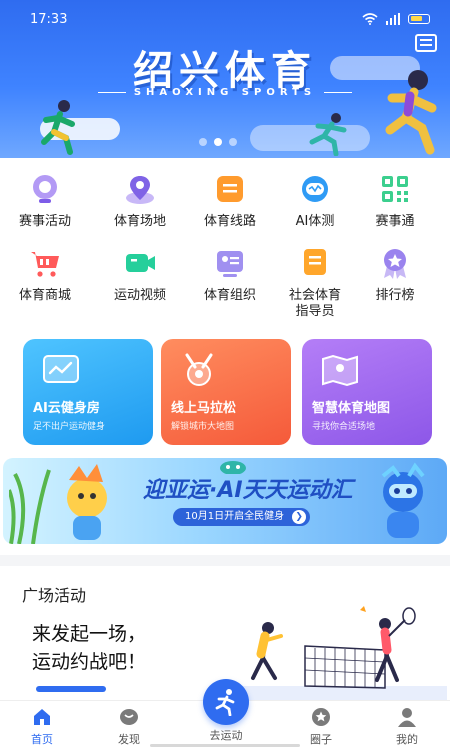 This screenshot has height=750, width=450. What do you see at coordinates (315, 221) in the screenshot?
I see `grid-item-label: AI体测` at bounding box center [315, 221].